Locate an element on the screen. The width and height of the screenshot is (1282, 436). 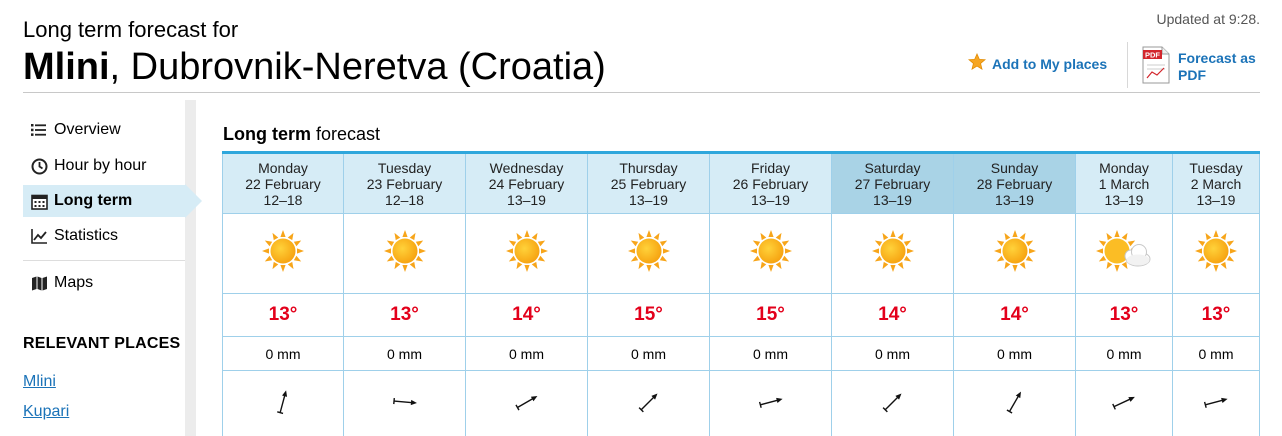
relevant-place-link: Mlini is located at coordinates (39, 382).